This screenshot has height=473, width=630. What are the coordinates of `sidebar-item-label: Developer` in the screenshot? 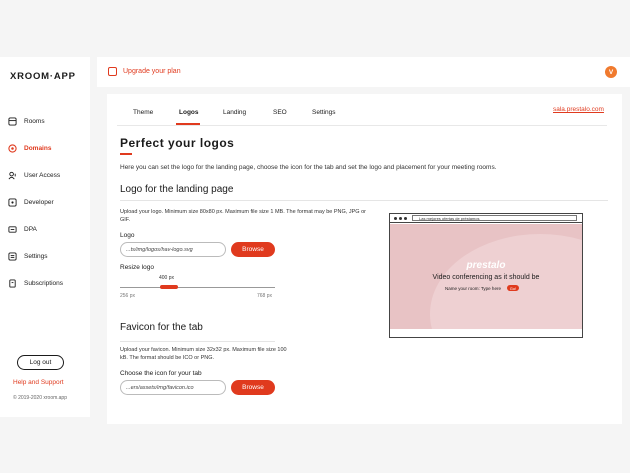 It's located at (39, 202).